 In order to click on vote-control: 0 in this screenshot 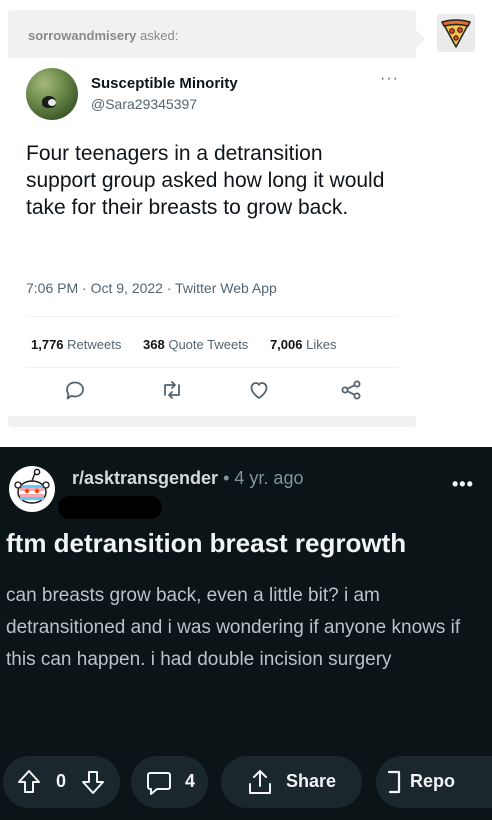, I will do `click(61, 782)`.